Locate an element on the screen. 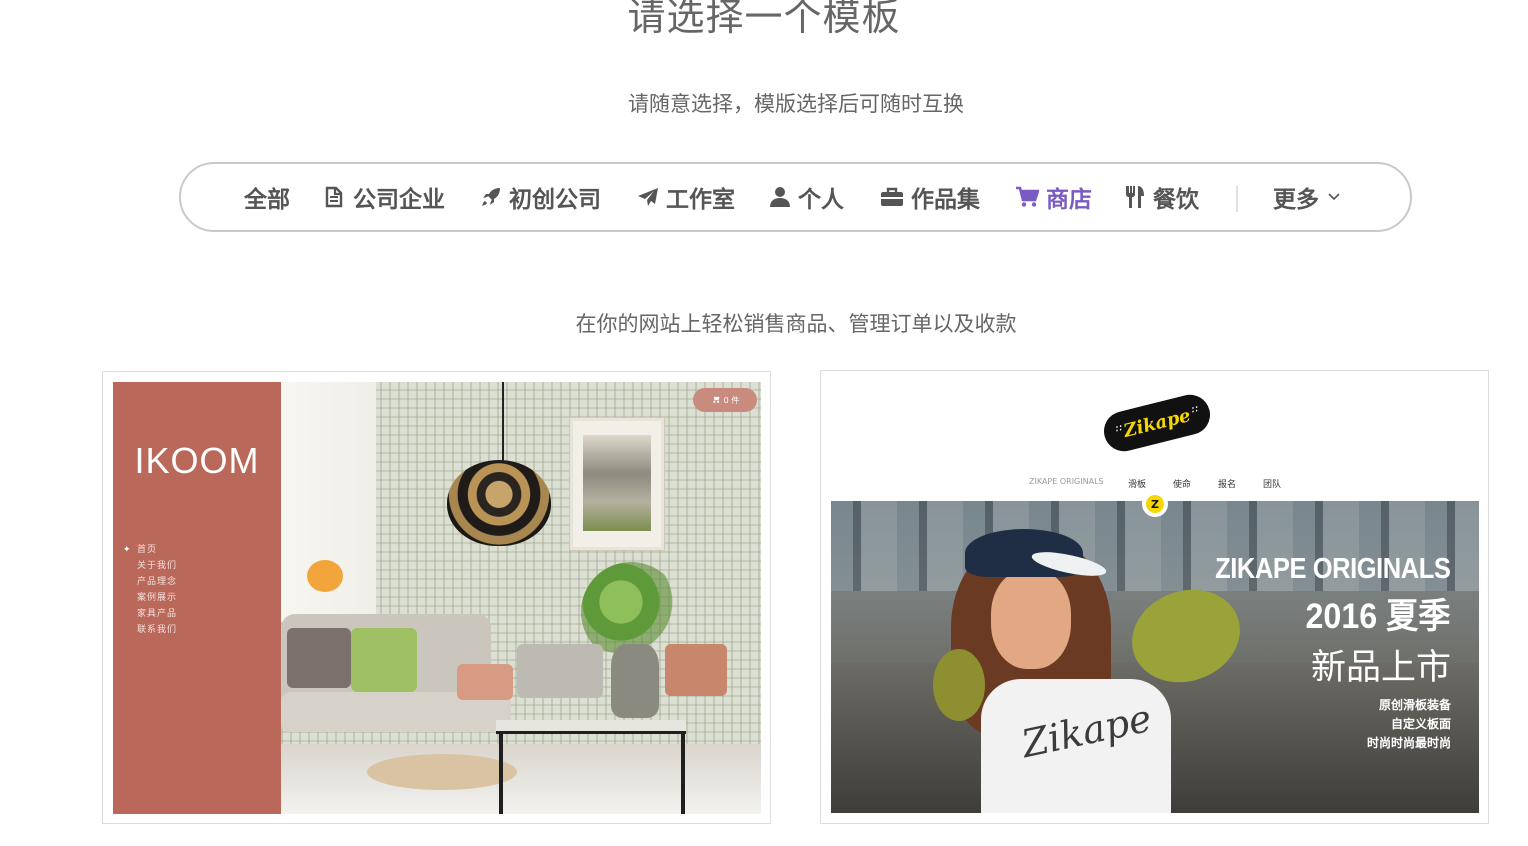  tab-label: 商店 is located at coordinates (1069, 200).